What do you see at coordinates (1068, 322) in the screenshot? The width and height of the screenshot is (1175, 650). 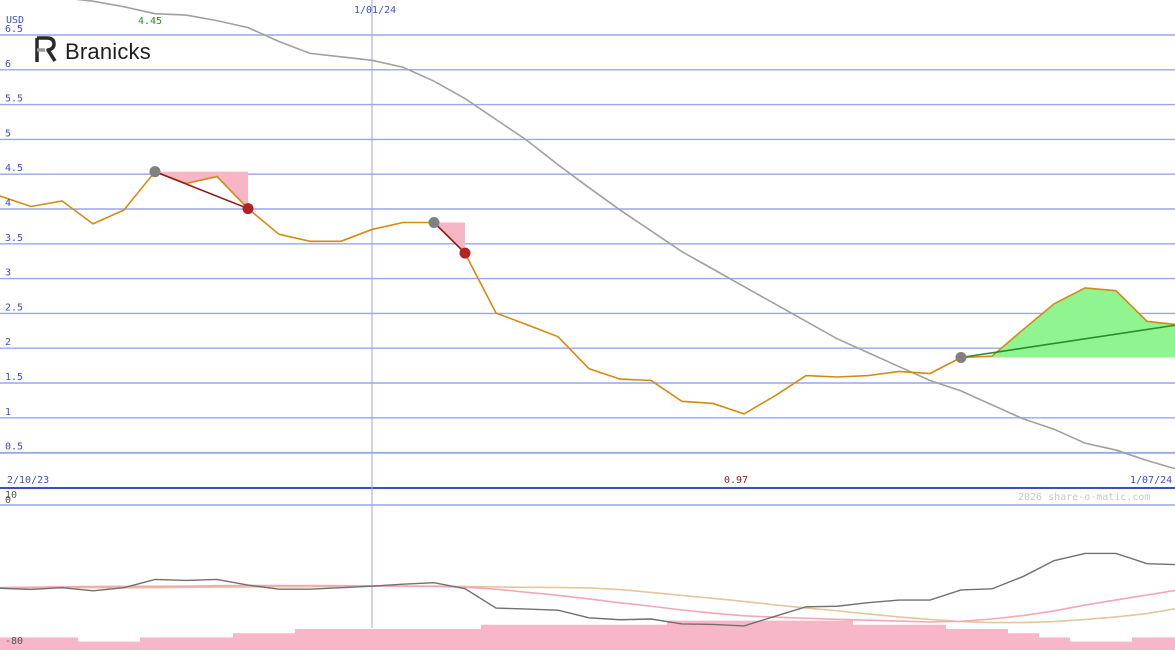 I see `gain-trade-fill` at bounding box center [1068, 322].